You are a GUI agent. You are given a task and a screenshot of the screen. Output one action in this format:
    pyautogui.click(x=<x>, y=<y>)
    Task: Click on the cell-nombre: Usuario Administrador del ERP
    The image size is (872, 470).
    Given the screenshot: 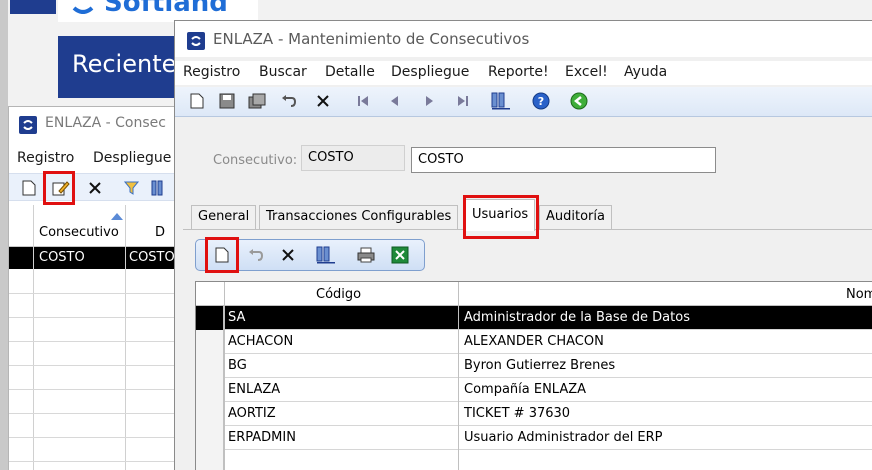 What is the action you would take?
    pyautogui.click(x=563, y=437)
    